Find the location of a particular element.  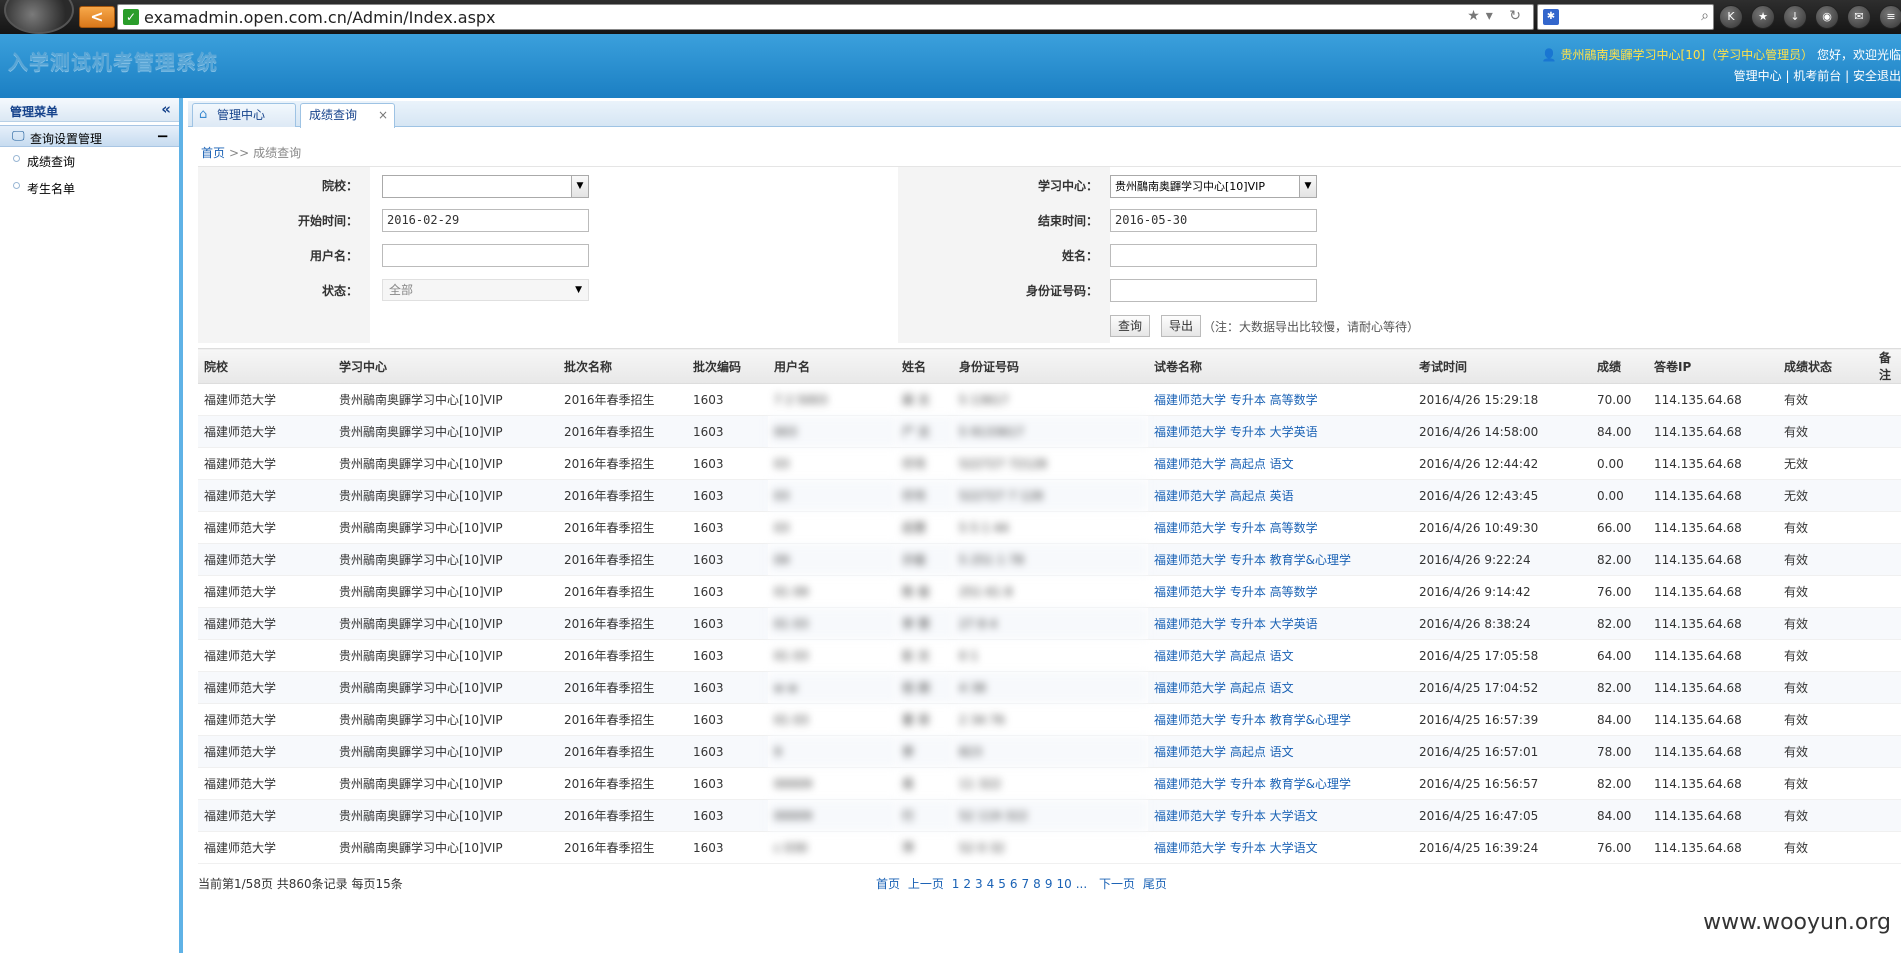

table-cell: 福建师范大学 is located at coordinates (265, 719).